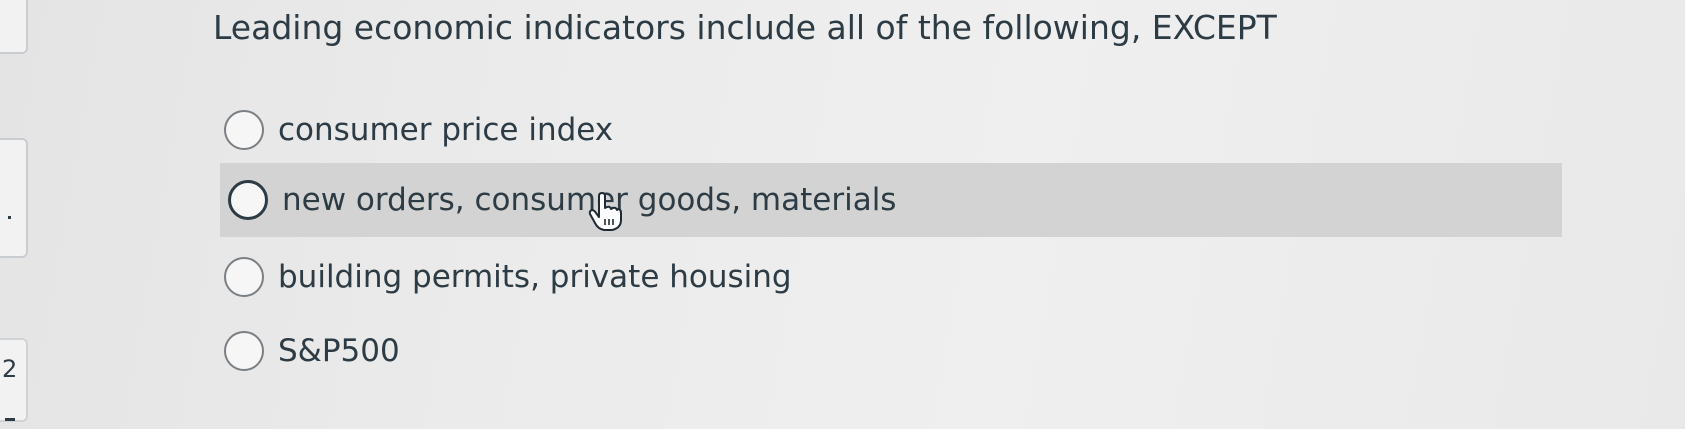  I want to click on answer-label: building permits, private housing, so click(535, 277).